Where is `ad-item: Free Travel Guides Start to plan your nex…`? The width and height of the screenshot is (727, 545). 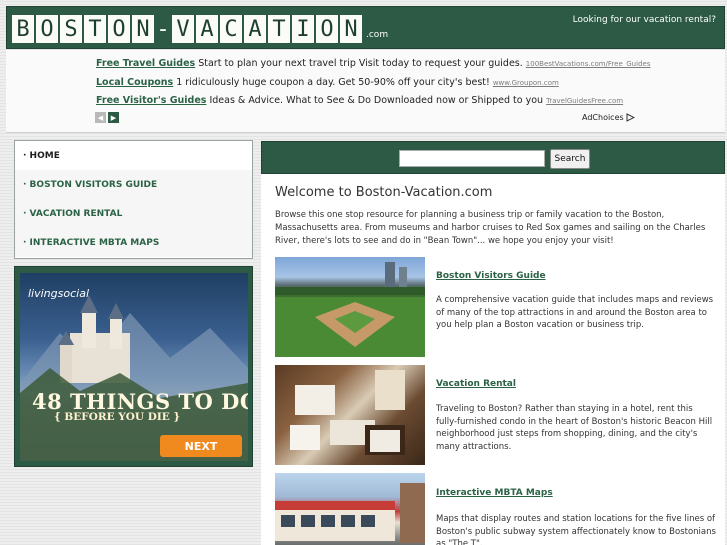
ad-item: Free Travel Guides Start to plan your nex… is located at coordinates (373, 63).